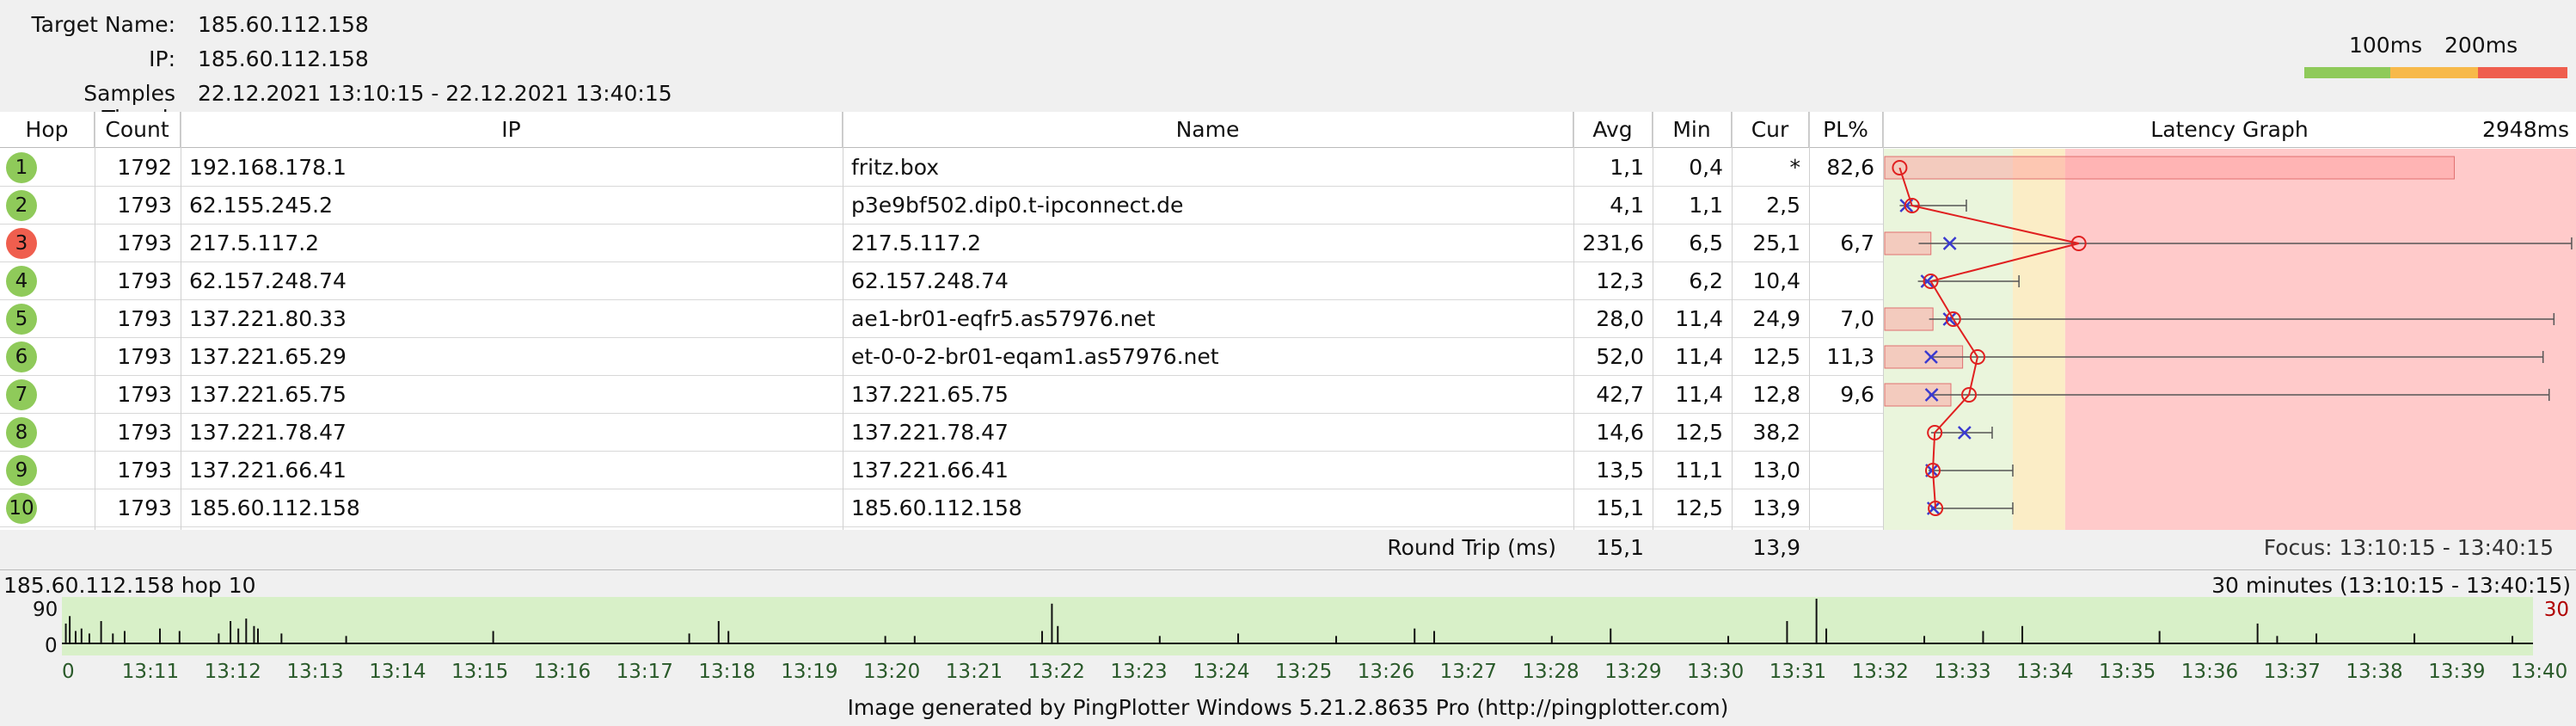 The width and height of the screenshot is (2576, 726). What do you see at coordinates (1613, 130) in the screenshot?
I see `col-avg-header: Avg` at bounding box center [1613, 130].